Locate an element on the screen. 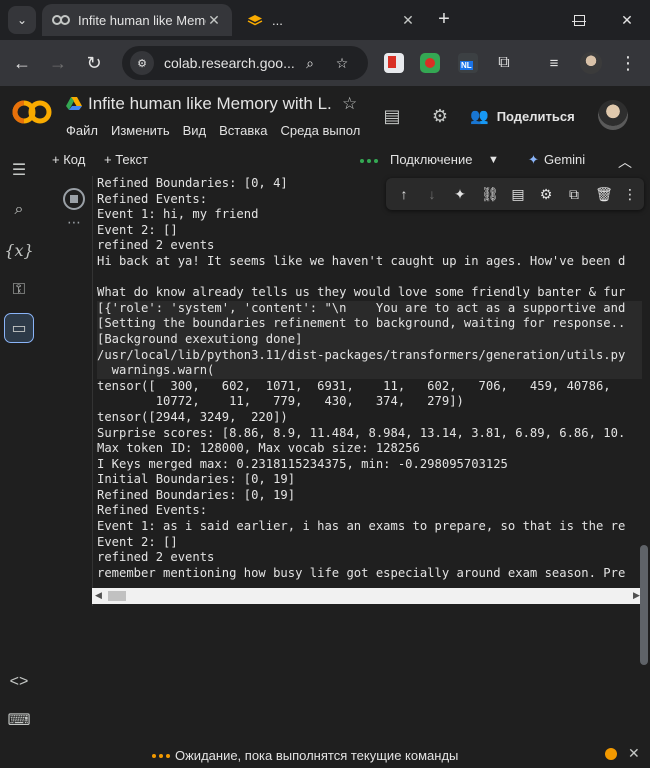 The height and width of the screenshot is (768, 650). variables-icon: {x} is located at coordinates (18, 250).